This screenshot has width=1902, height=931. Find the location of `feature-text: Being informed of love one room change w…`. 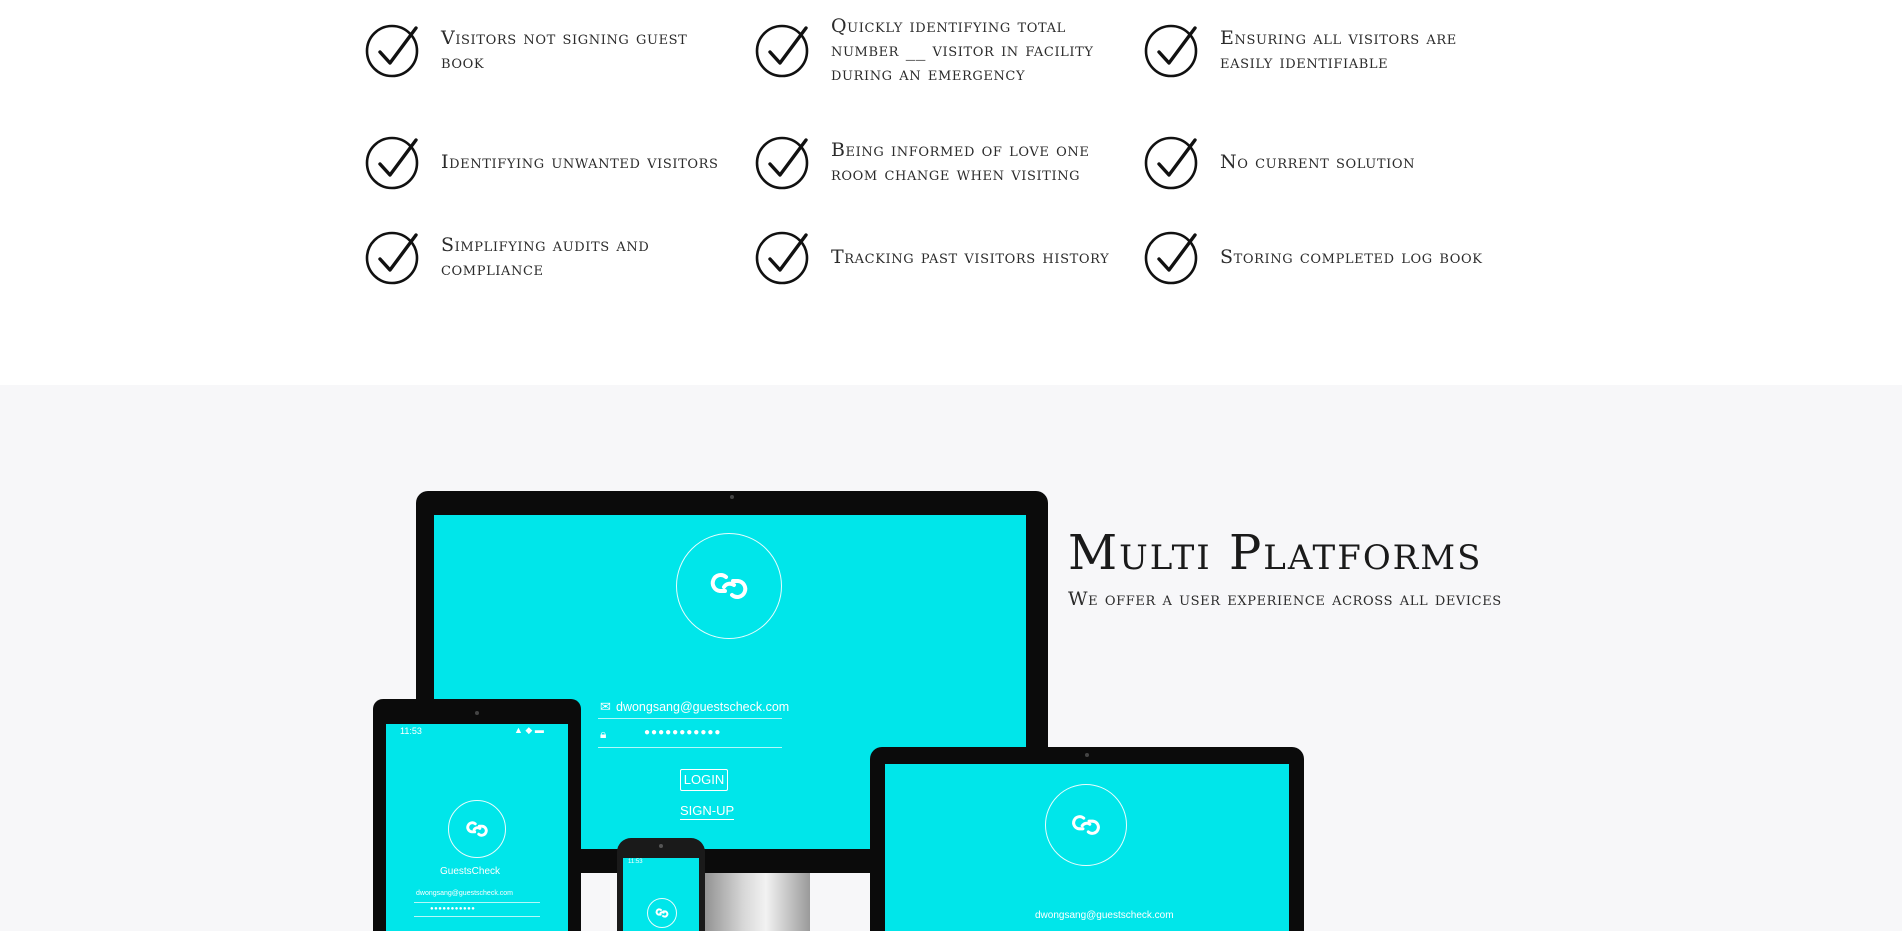

feature-text: Being informed of love one room change w… is located at coordinates (960, 162).